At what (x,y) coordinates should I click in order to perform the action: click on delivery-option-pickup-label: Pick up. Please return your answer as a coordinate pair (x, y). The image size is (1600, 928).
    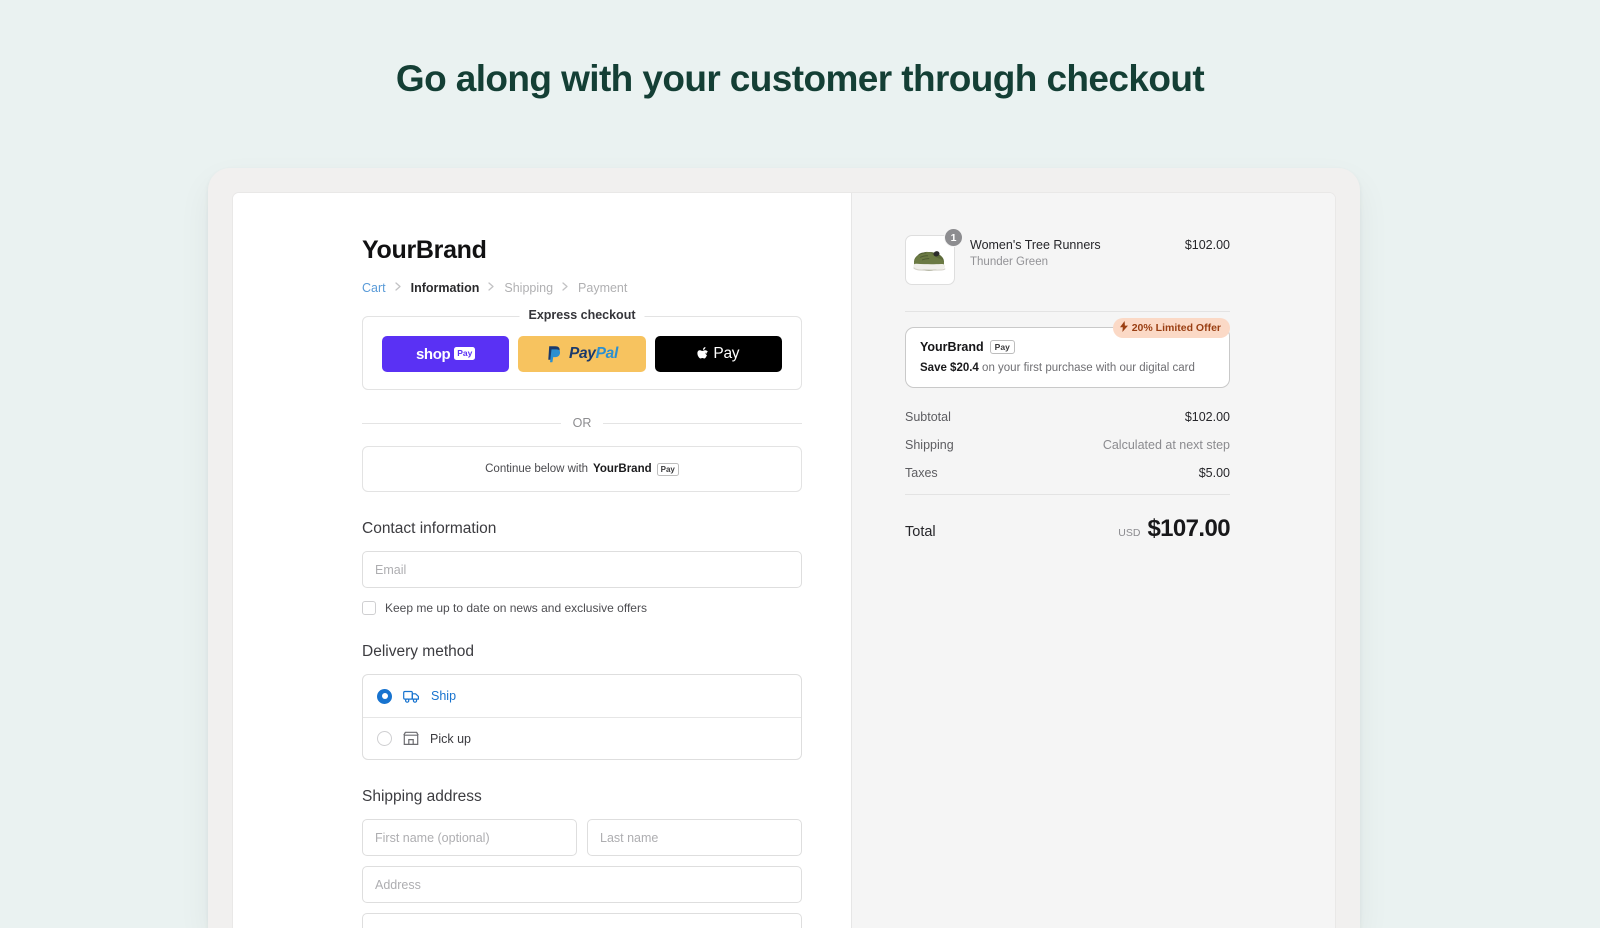
    Looking at the image, I should click on (450, 738).